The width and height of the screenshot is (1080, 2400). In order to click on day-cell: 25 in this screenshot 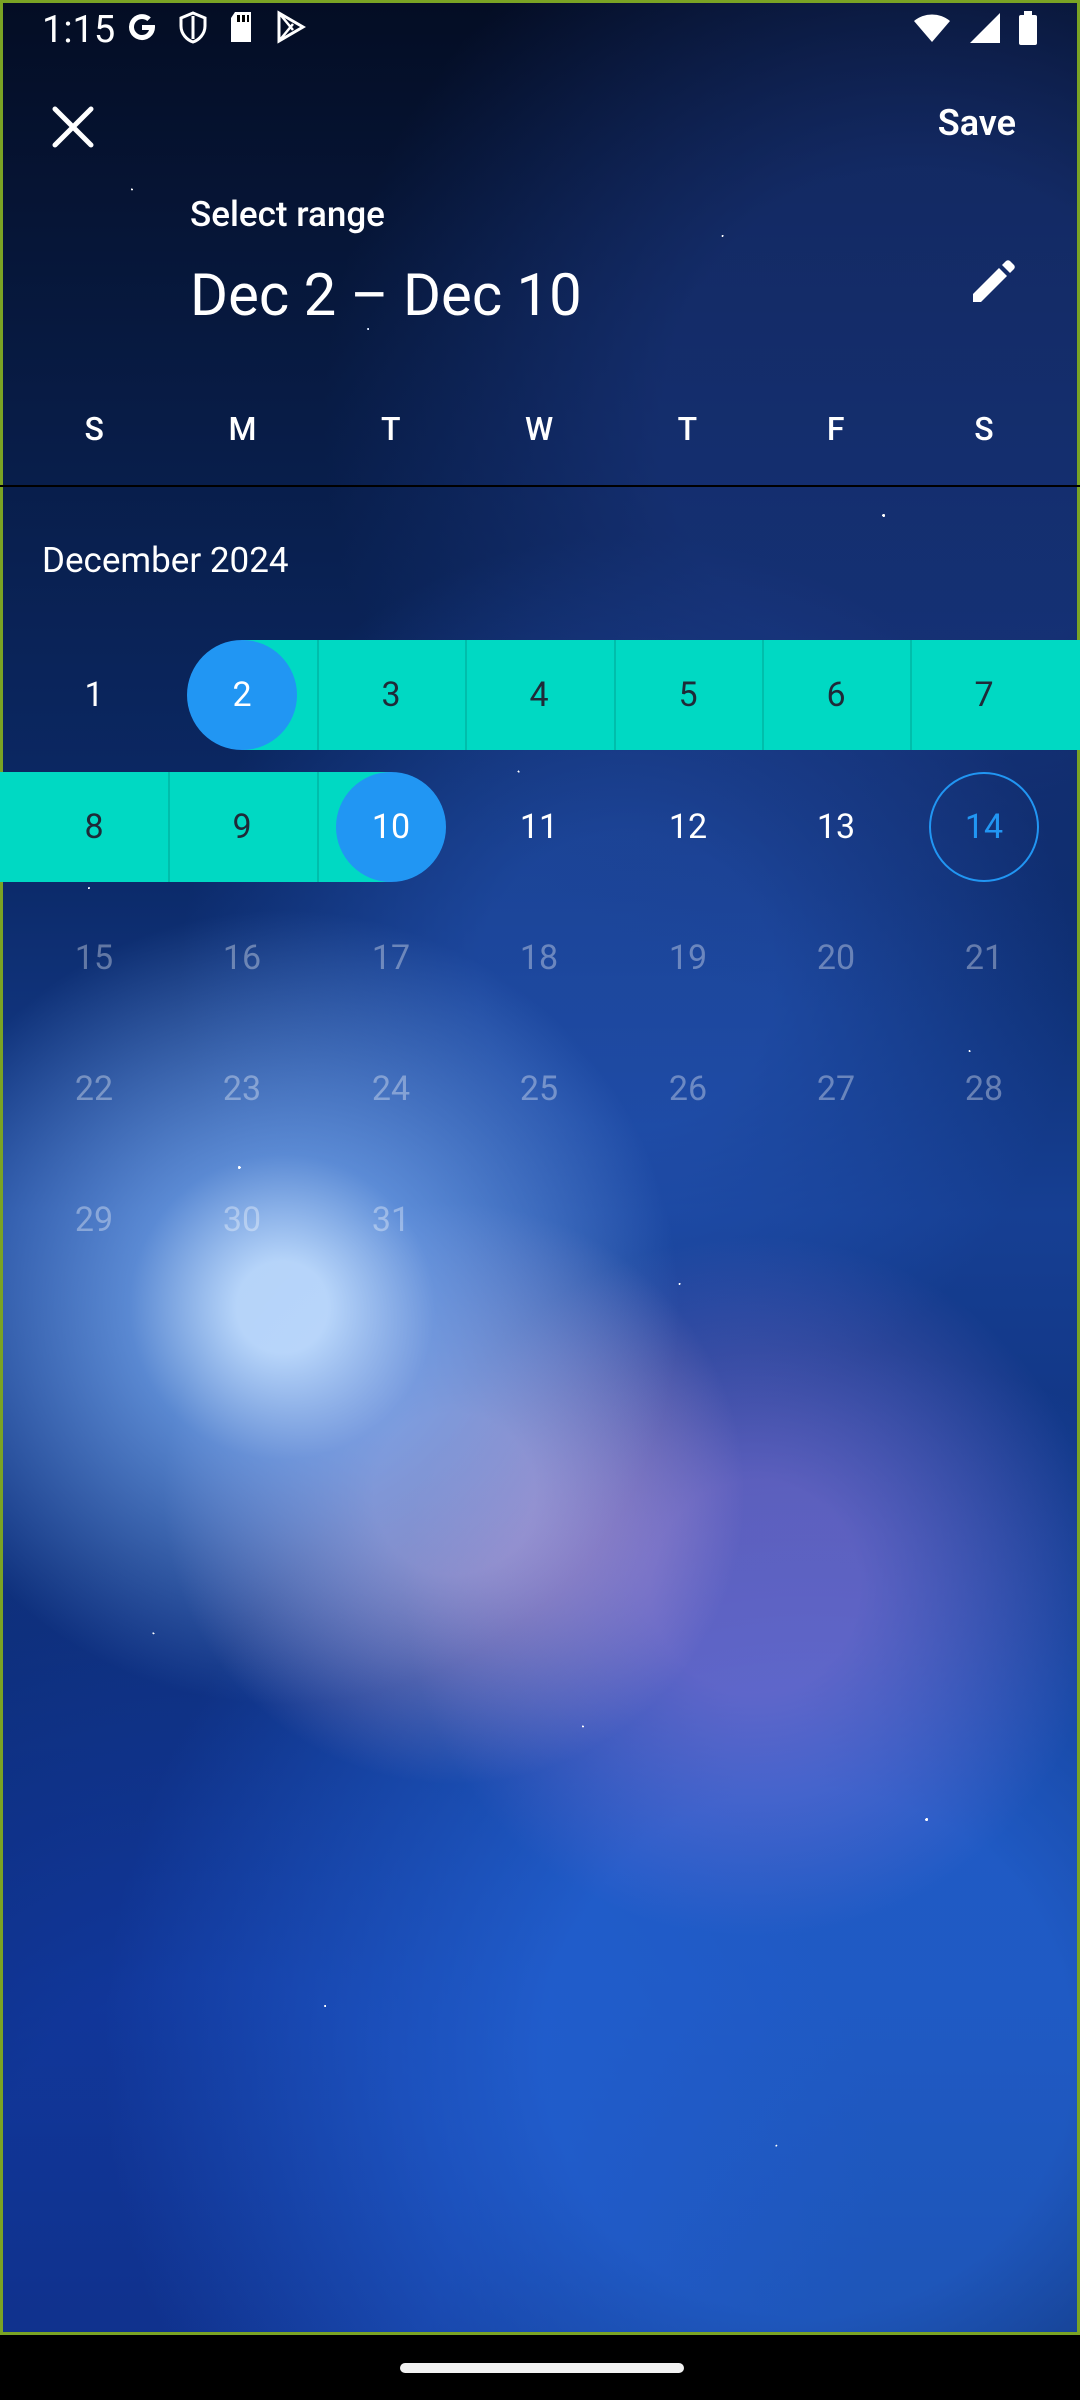, I will do `click(539, 1089)`.